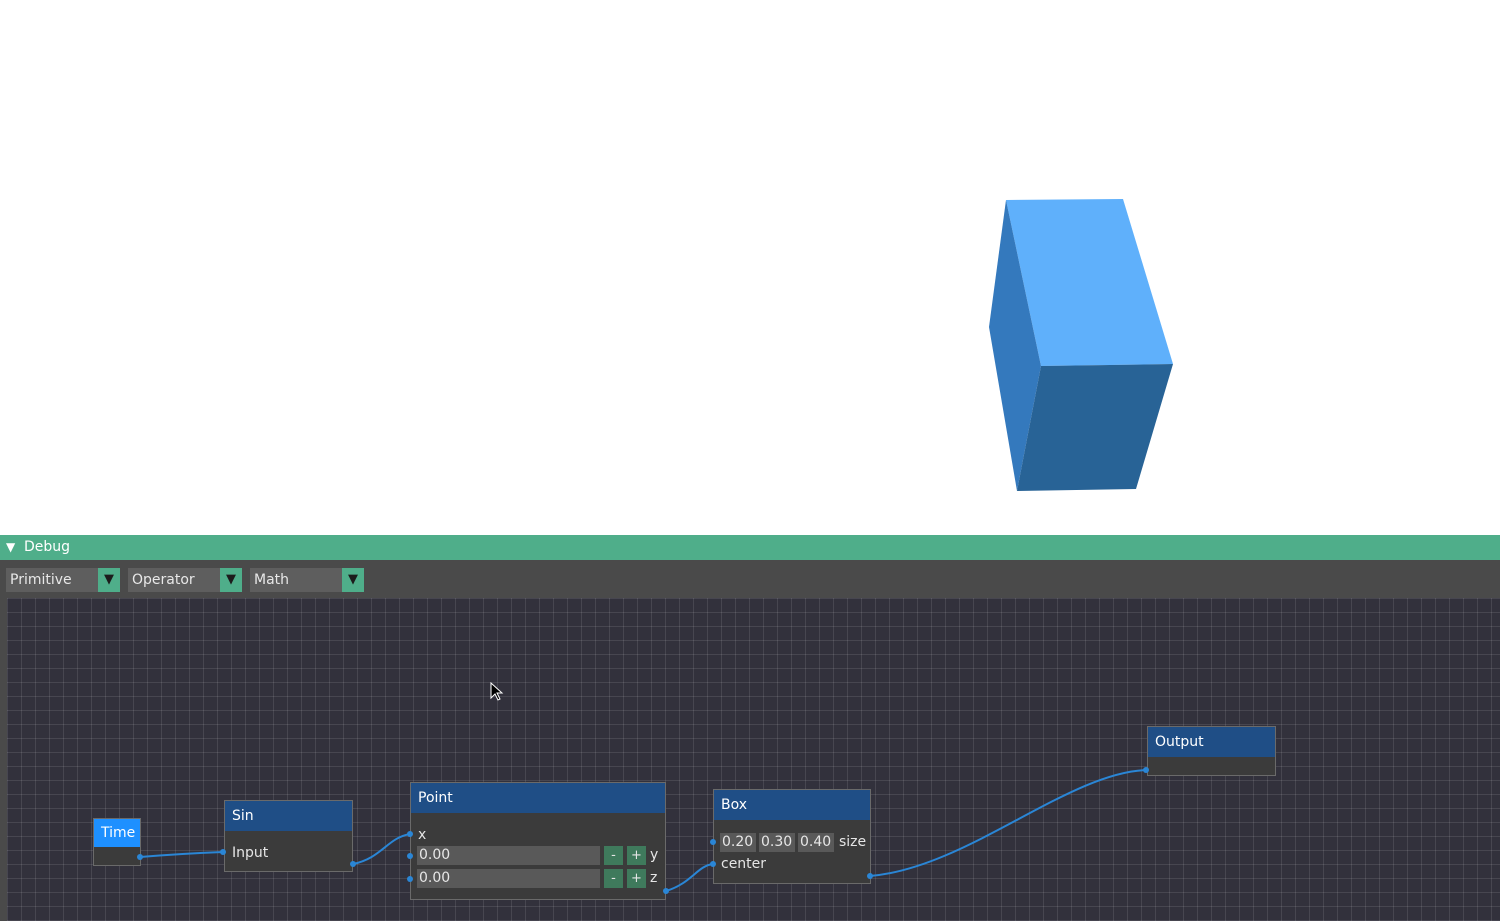 This screenshot has height=921, width=1500. I want to click on box-center-label: center, so click(744, 864).